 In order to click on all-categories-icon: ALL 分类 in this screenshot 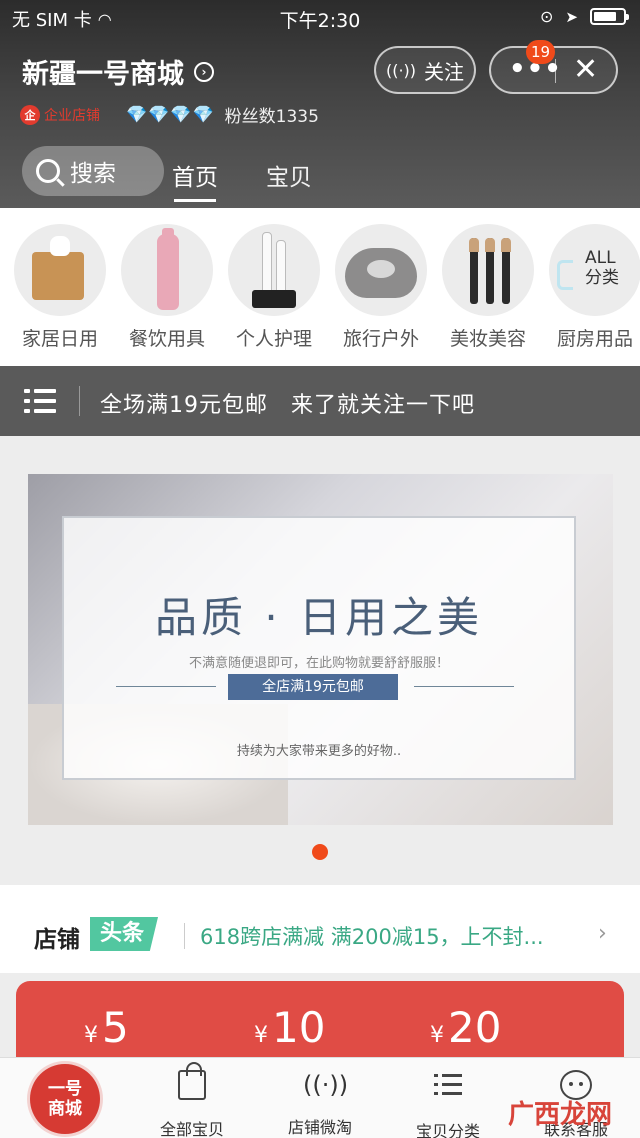, I will do `click(594, 270)`.